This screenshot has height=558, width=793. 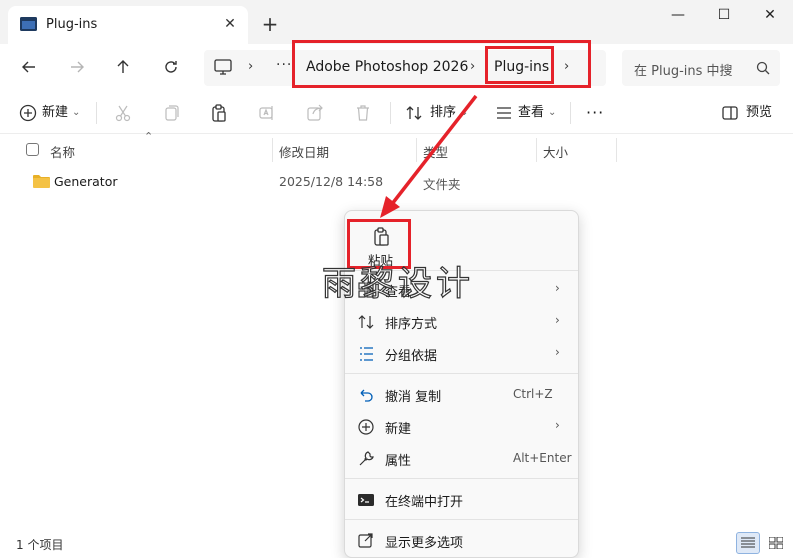 I want to click on more-options-icon, so click(x=365, y=540).